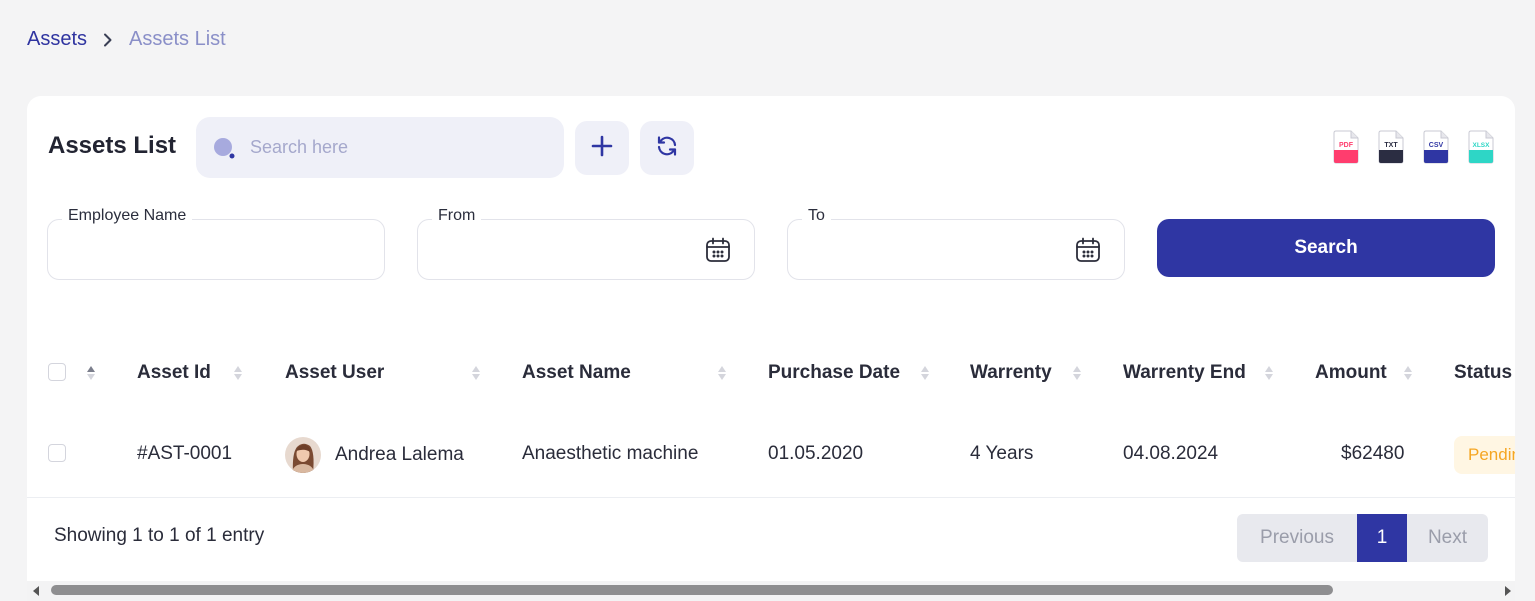  Describe the element at coordinates (816, 216) in the screenshot. I see `to-date-label: To` at that location.